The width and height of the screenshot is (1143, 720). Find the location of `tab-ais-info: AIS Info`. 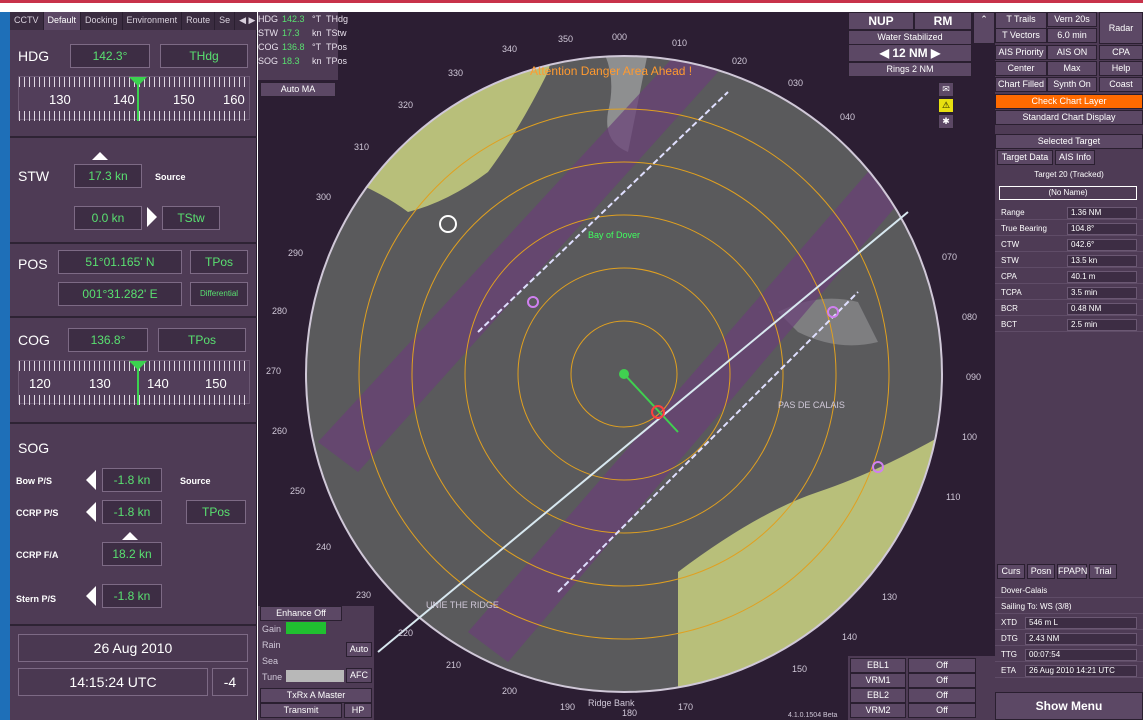

tab-ais-info: AIS Info is located at coordinates (1075, 157).